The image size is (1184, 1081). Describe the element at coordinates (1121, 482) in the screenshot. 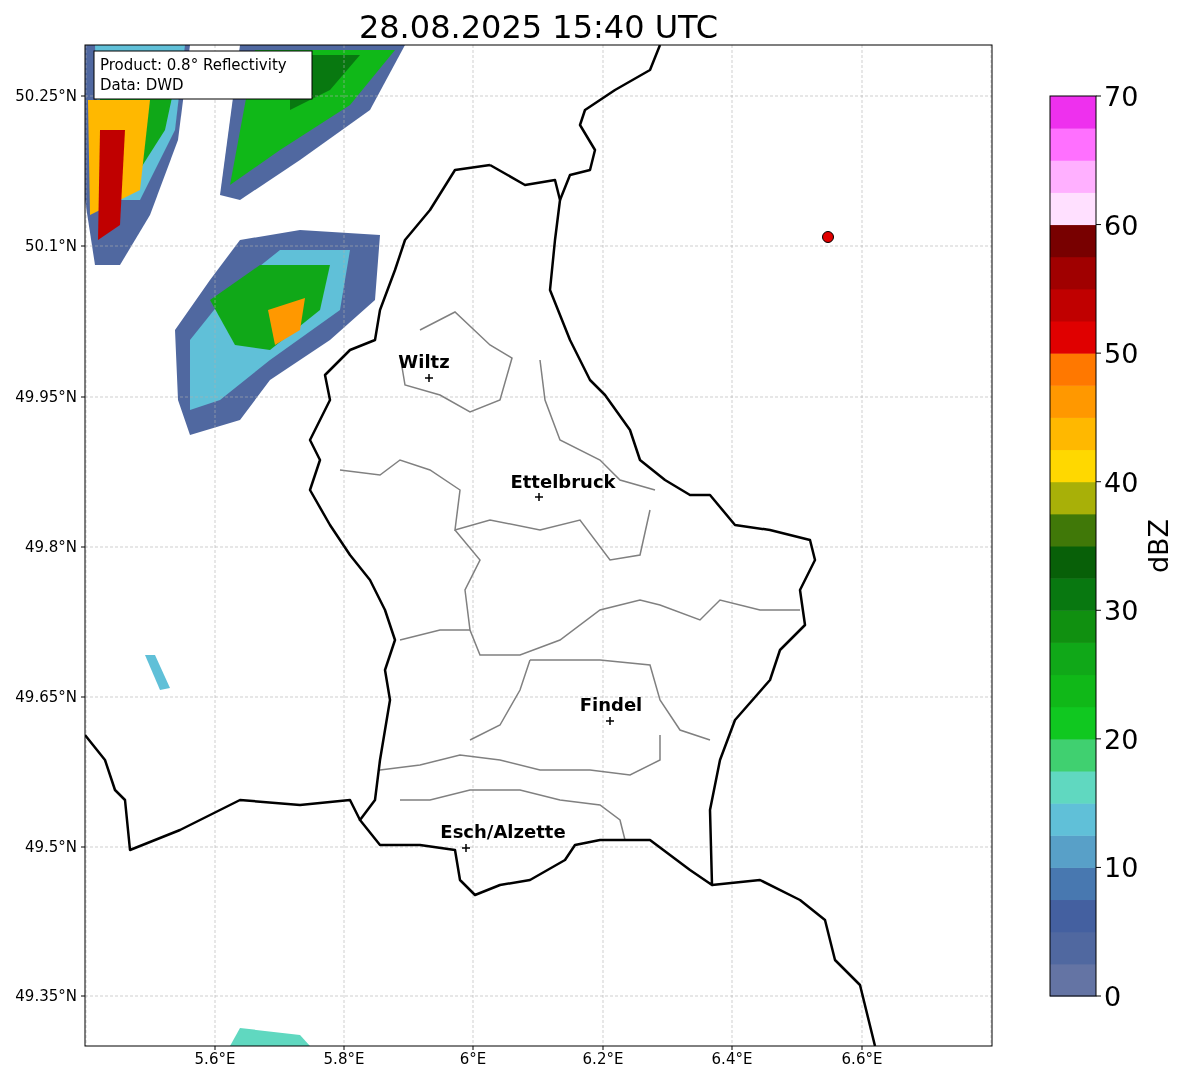

I see `colorbar-tick-label: 40` at that location.